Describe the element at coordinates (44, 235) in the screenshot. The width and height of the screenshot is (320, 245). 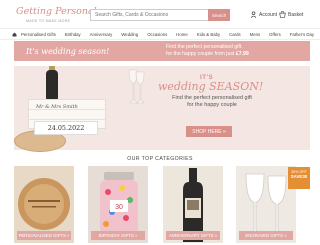
I see `category-label-personalised: PERSONALISED GIFTS »` at that location.